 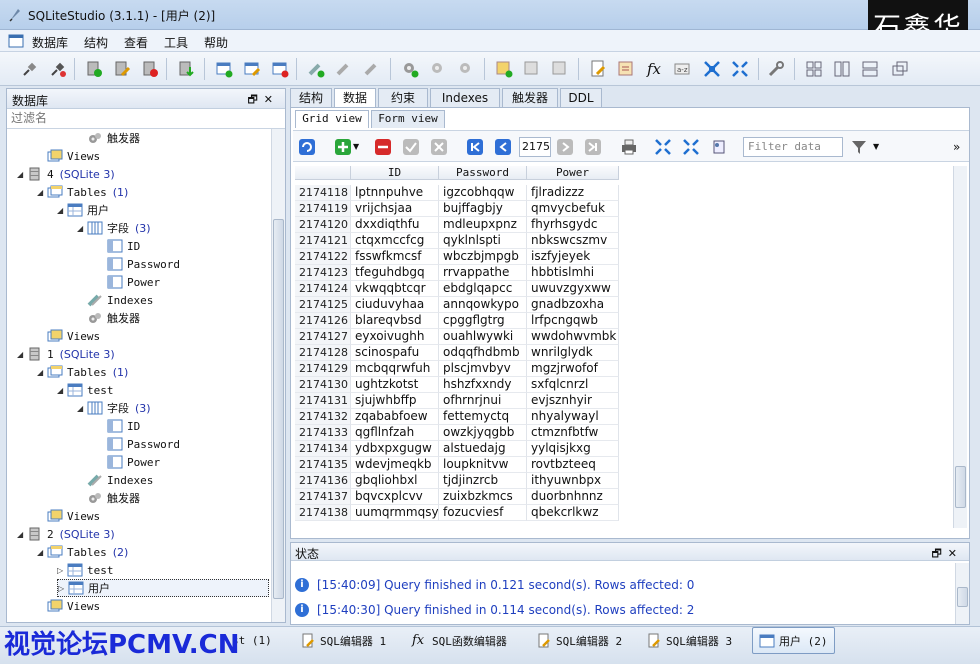 What do you see at coordinates (395, 289) in the screenshot?
I see `grid-cell: vkwqqbtcqr` at bounding box center [395, 289].